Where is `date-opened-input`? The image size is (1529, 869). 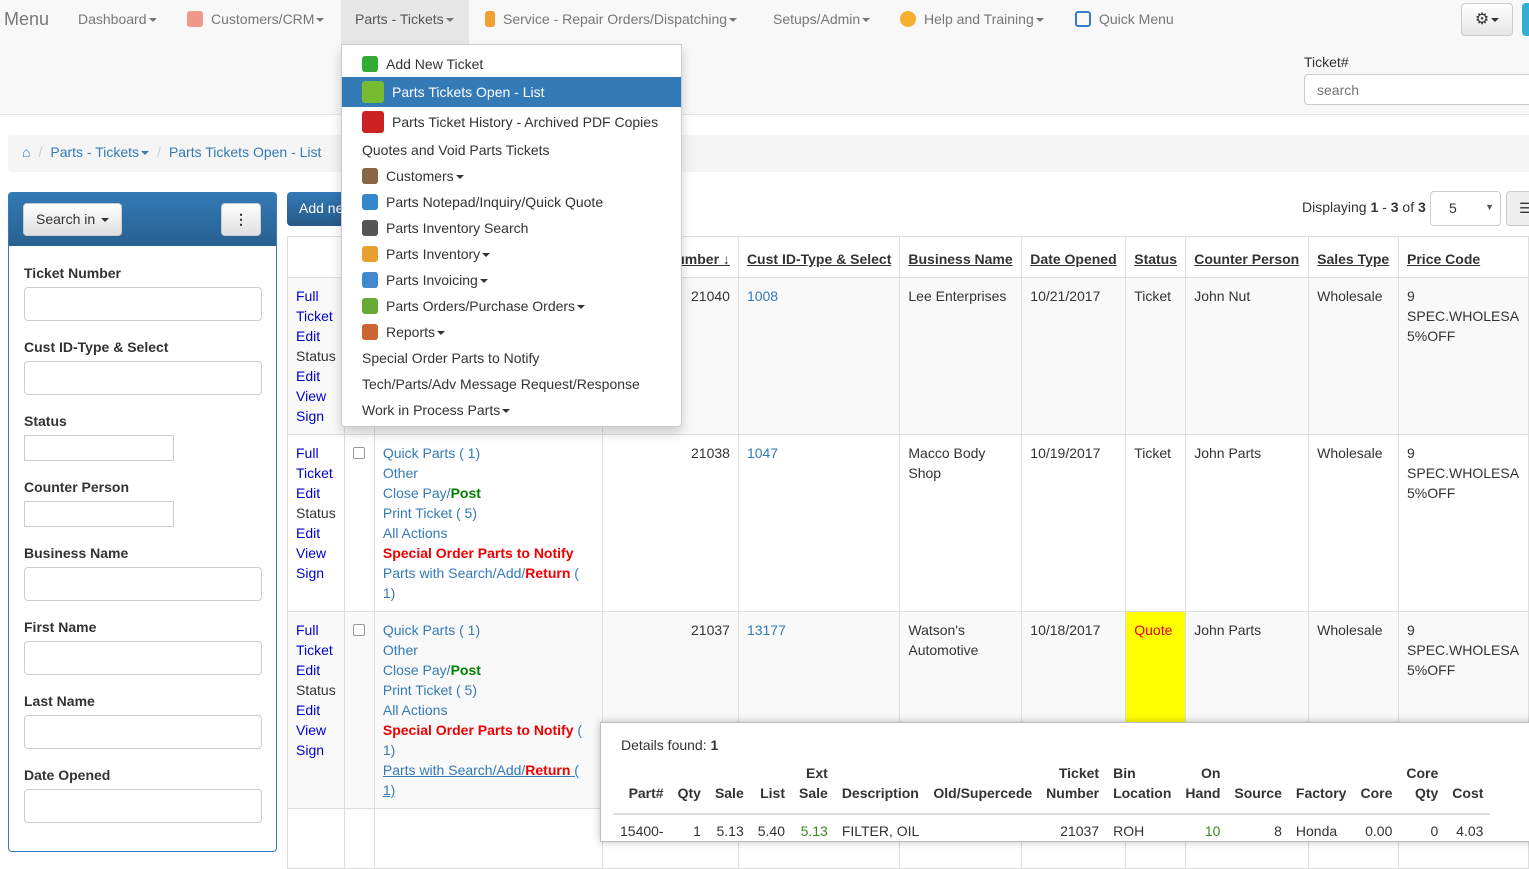
date-opened-input is located at coordinates (143, 806).